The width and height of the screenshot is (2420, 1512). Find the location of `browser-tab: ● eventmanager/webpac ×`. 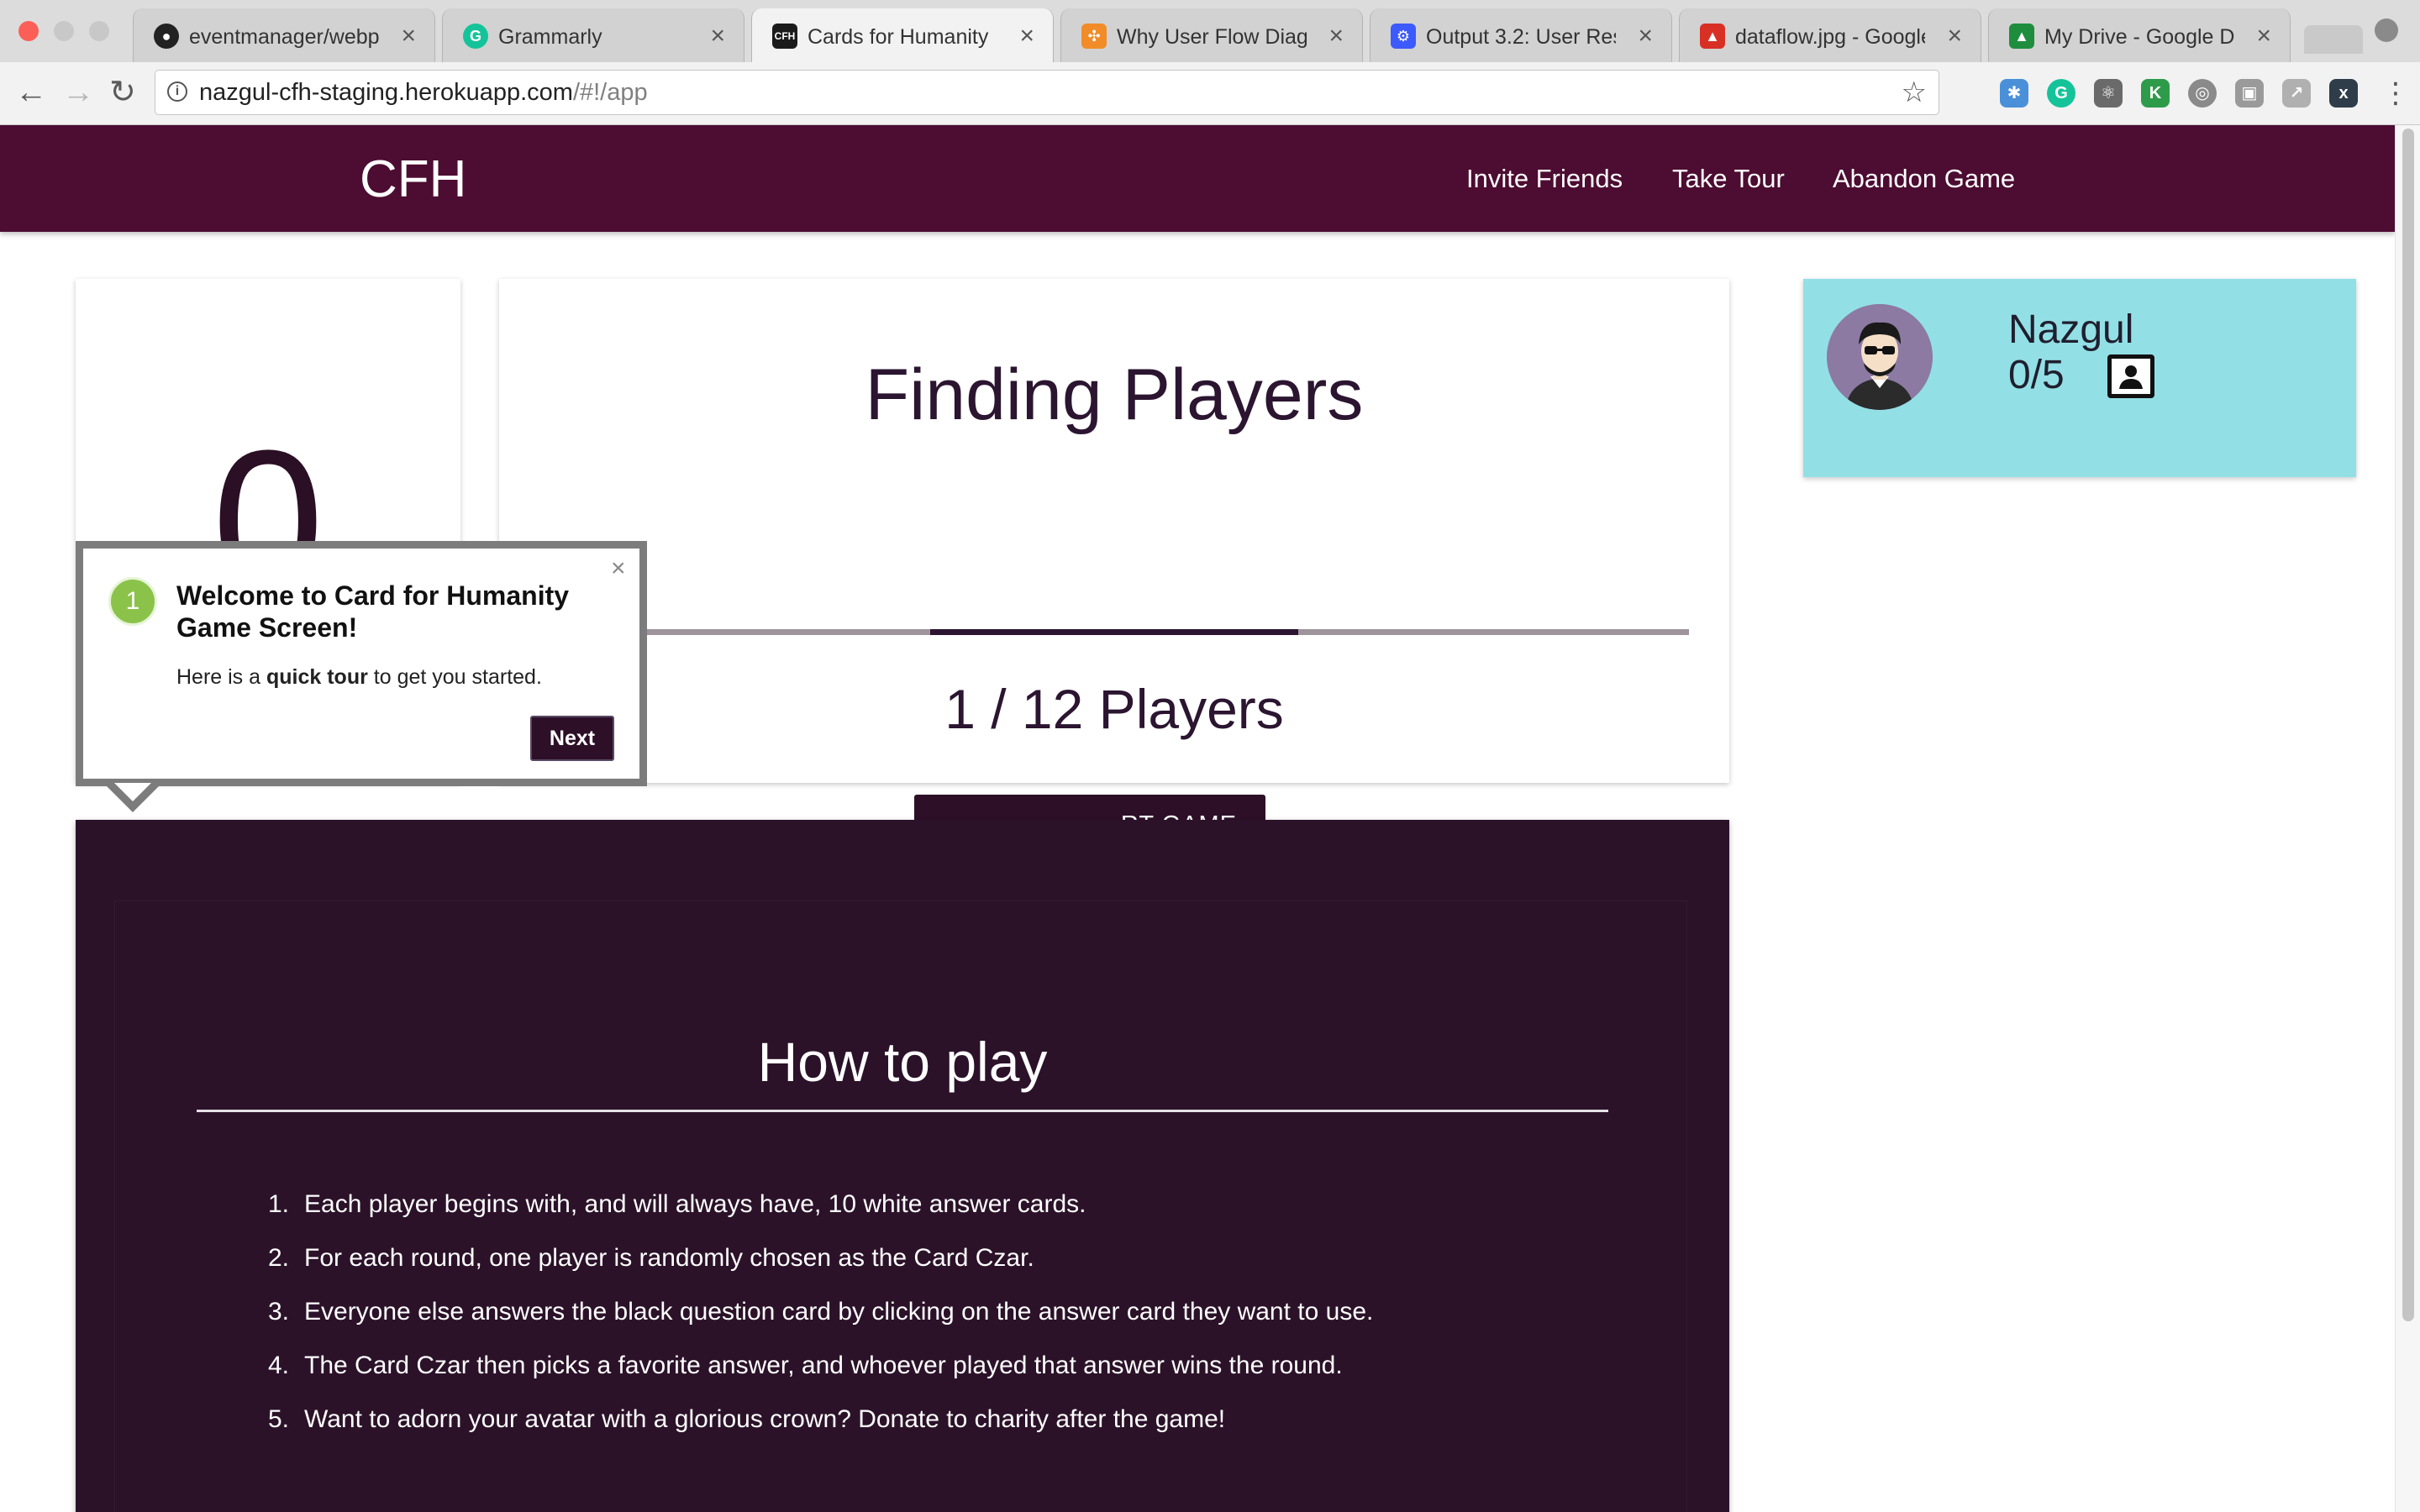

browser-tab: ● eventmanager/webpac × is located at coordinates (284, 35).